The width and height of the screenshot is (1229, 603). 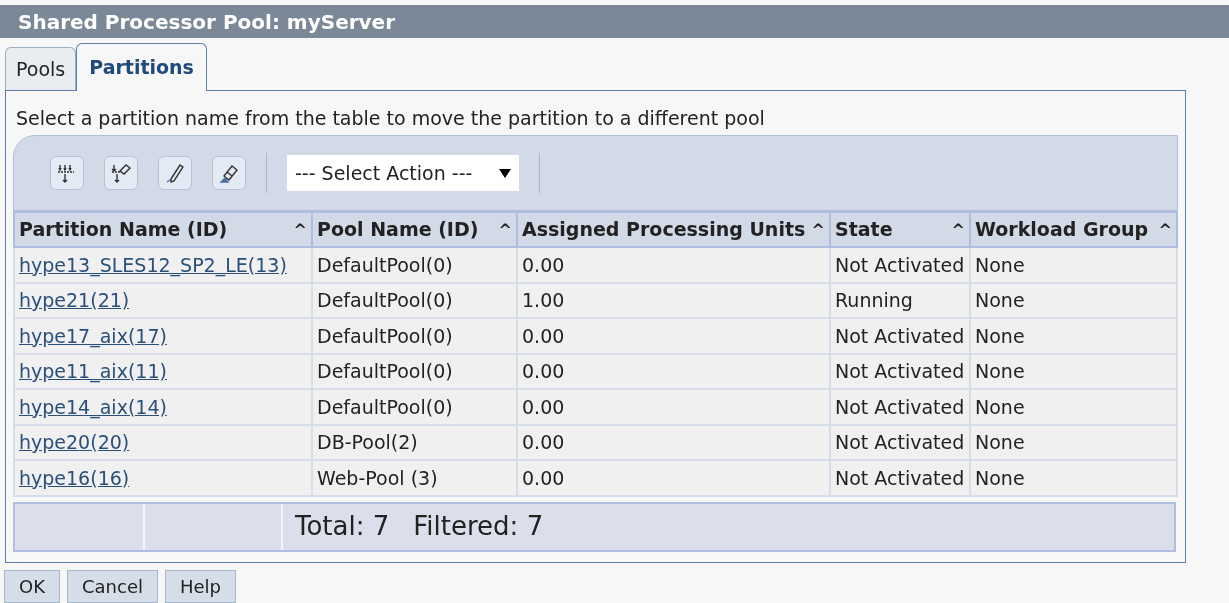 What do you see at coordinates (414, 229) in the screenshot?
I see `column-header: Pool Name (ID) ^` at bounding box center [414, 229].